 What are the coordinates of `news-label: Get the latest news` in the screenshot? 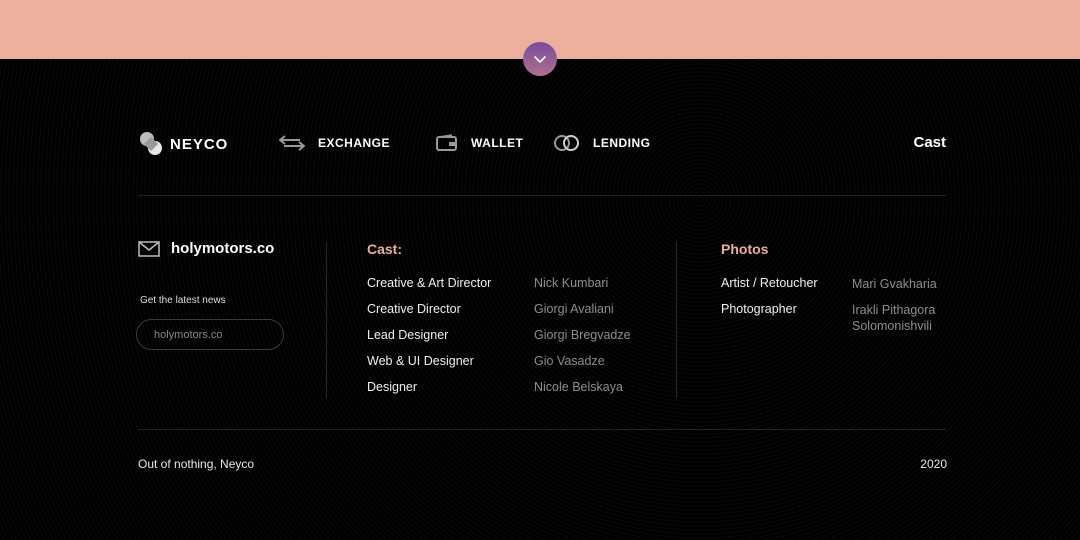 It's located at (183, 300).